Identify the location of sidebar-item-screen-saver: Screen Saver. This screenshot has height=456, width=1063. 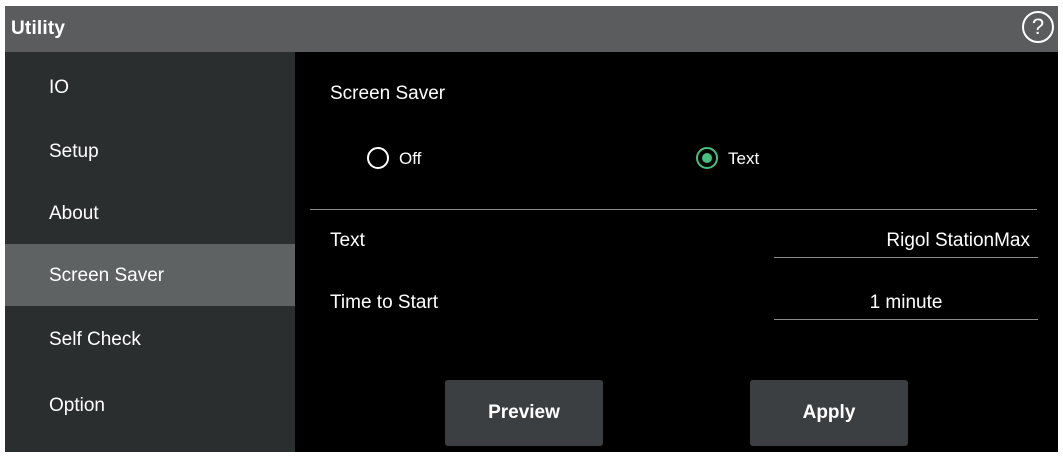
(150, 275).